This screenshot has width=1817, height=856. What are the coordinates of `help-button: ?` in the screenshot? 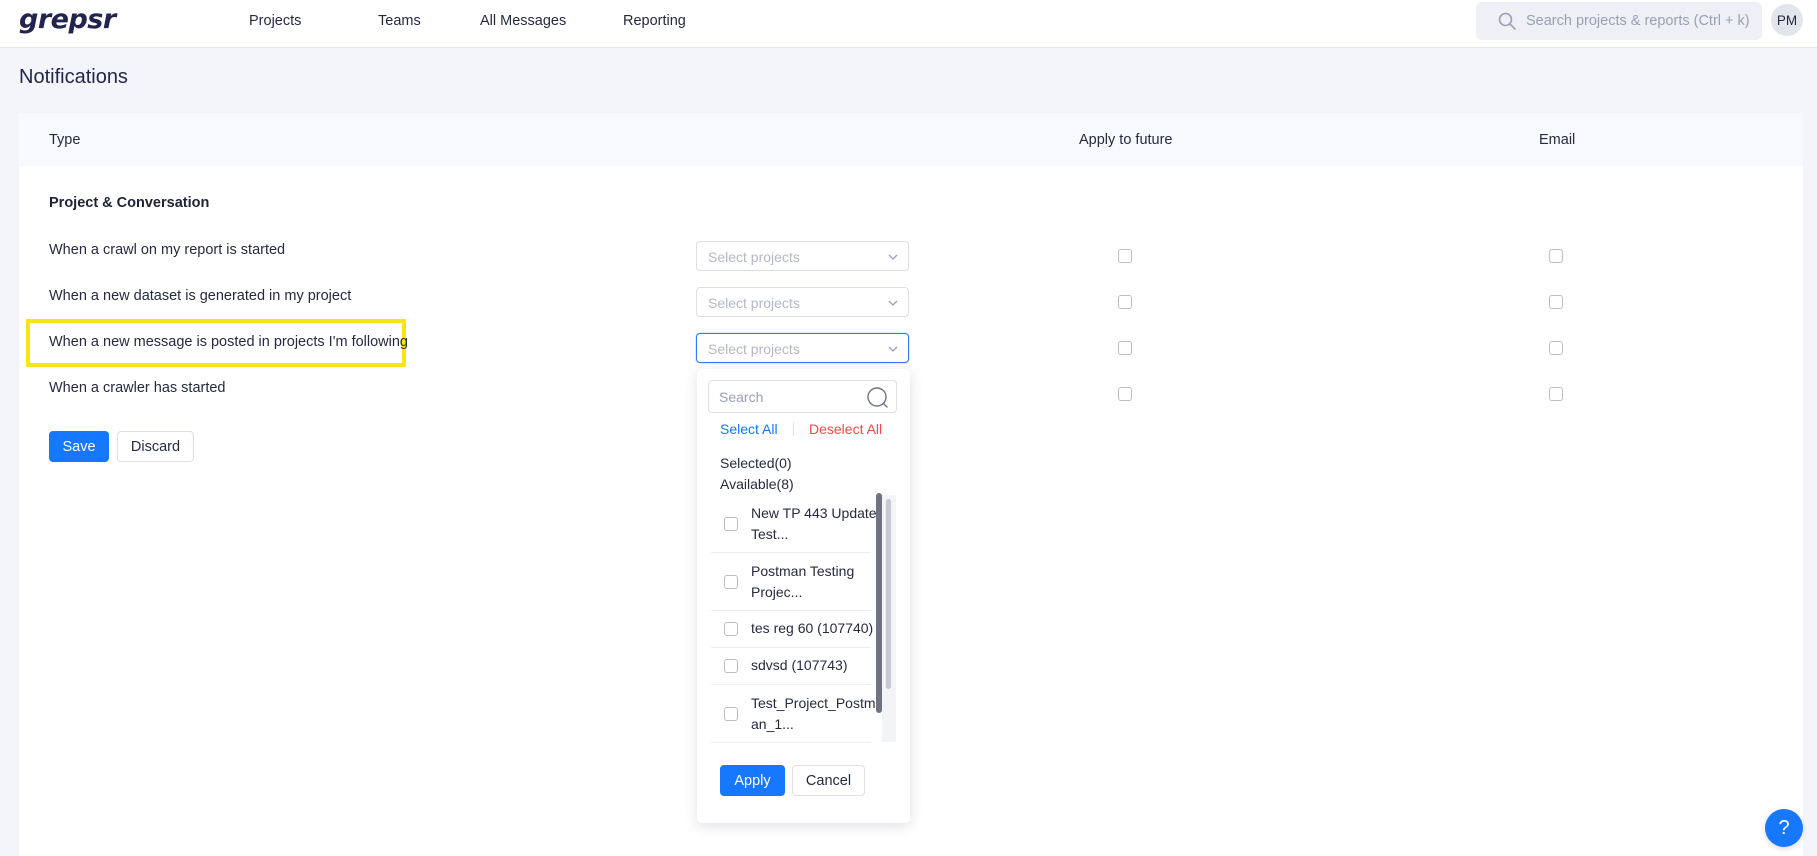 It's located at (1784, 828).